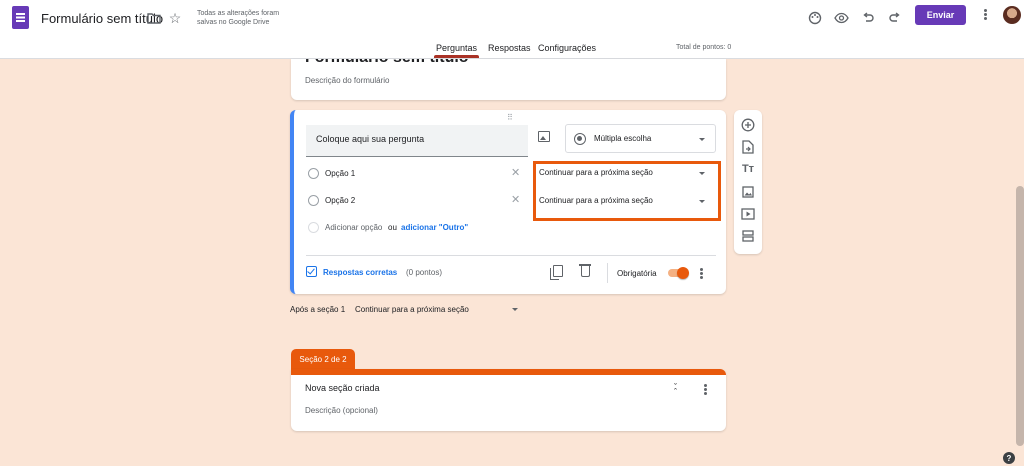 This screenshot has width=1024, height=466. What do you see at coordinates (683, 273) in the screenshot?
I see `required-toggle-thumb` at bounding box center [683, 273].